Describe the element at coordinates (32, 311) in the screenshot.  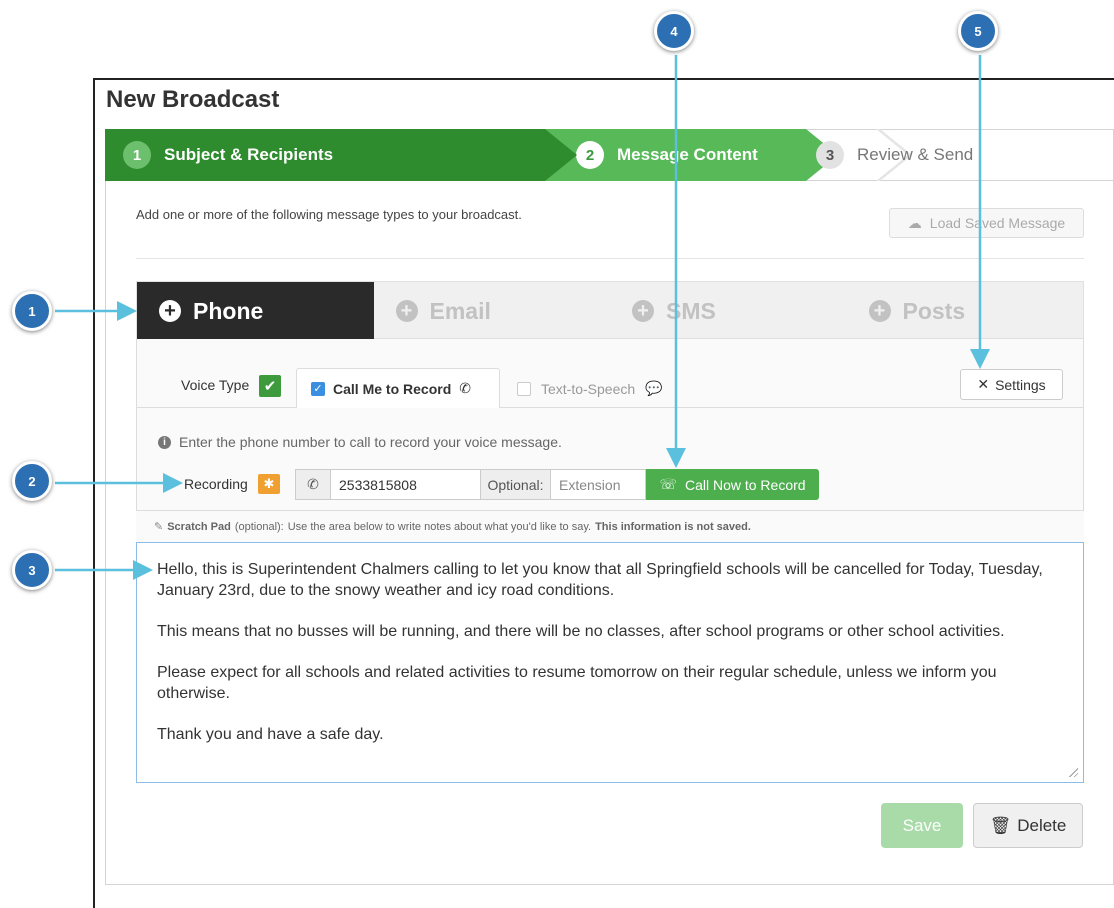
I see `callout-1: 1` at that location.